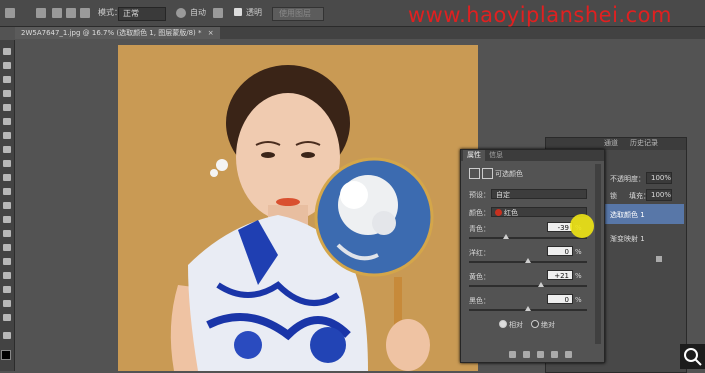 Image resolution: width=705 pixels, height=373 pixels. I want to click on magnifier-icon, so click(693, 357).